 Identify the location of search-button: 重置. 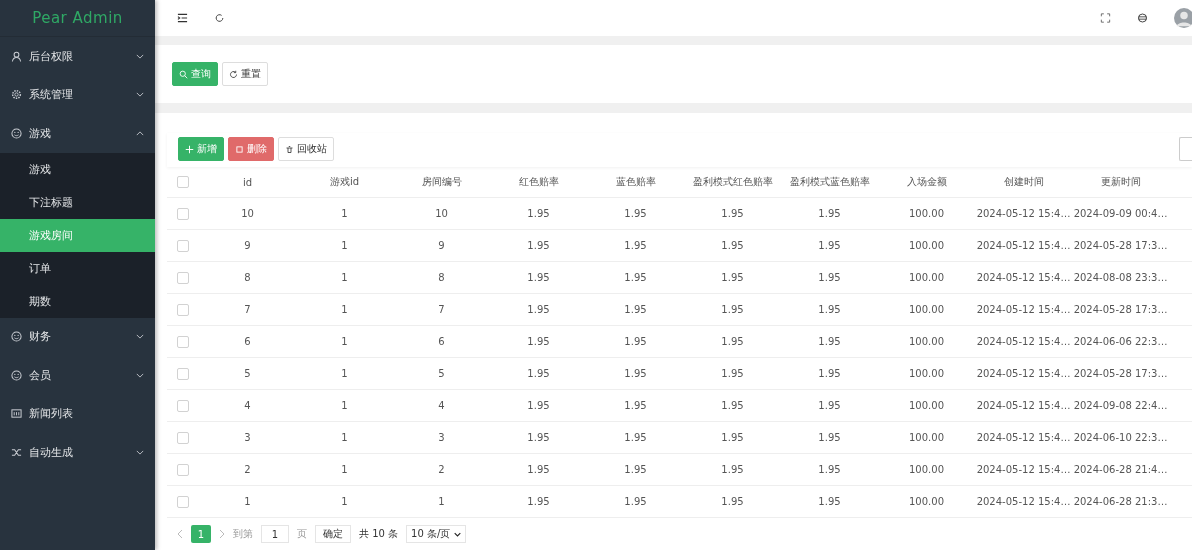
(245, 74).